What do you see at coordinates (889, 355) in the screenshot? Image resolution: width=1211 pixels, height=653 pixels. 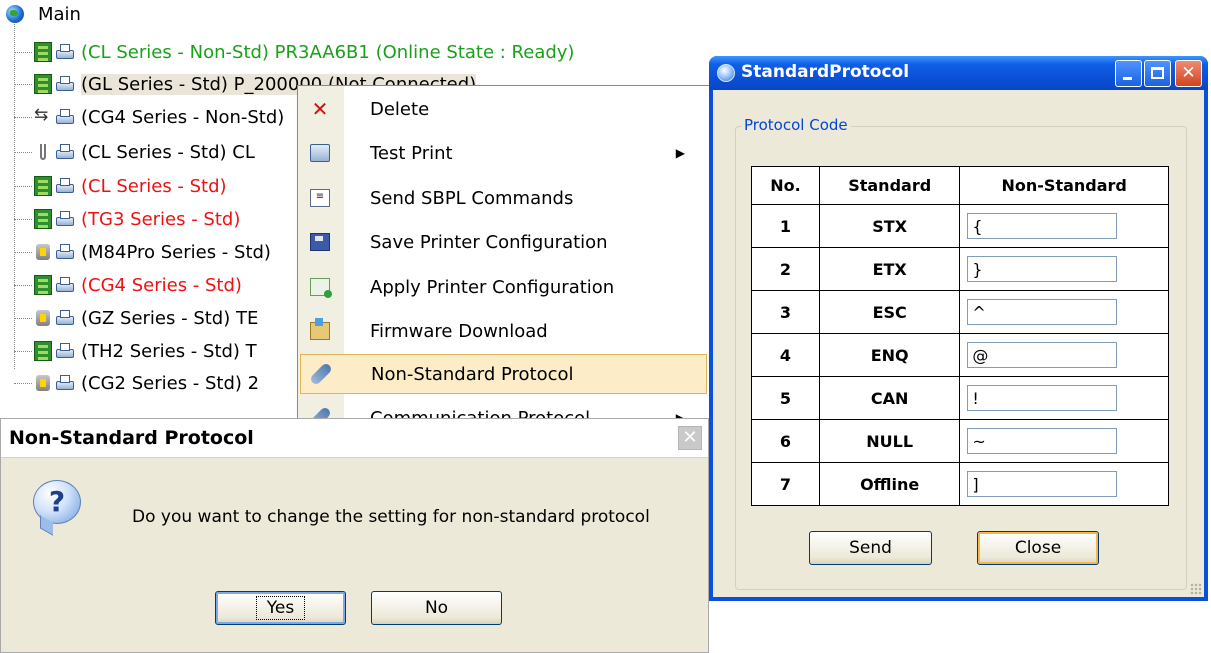 I see `standard-code: ENQ` at bounding box center [889, 355].